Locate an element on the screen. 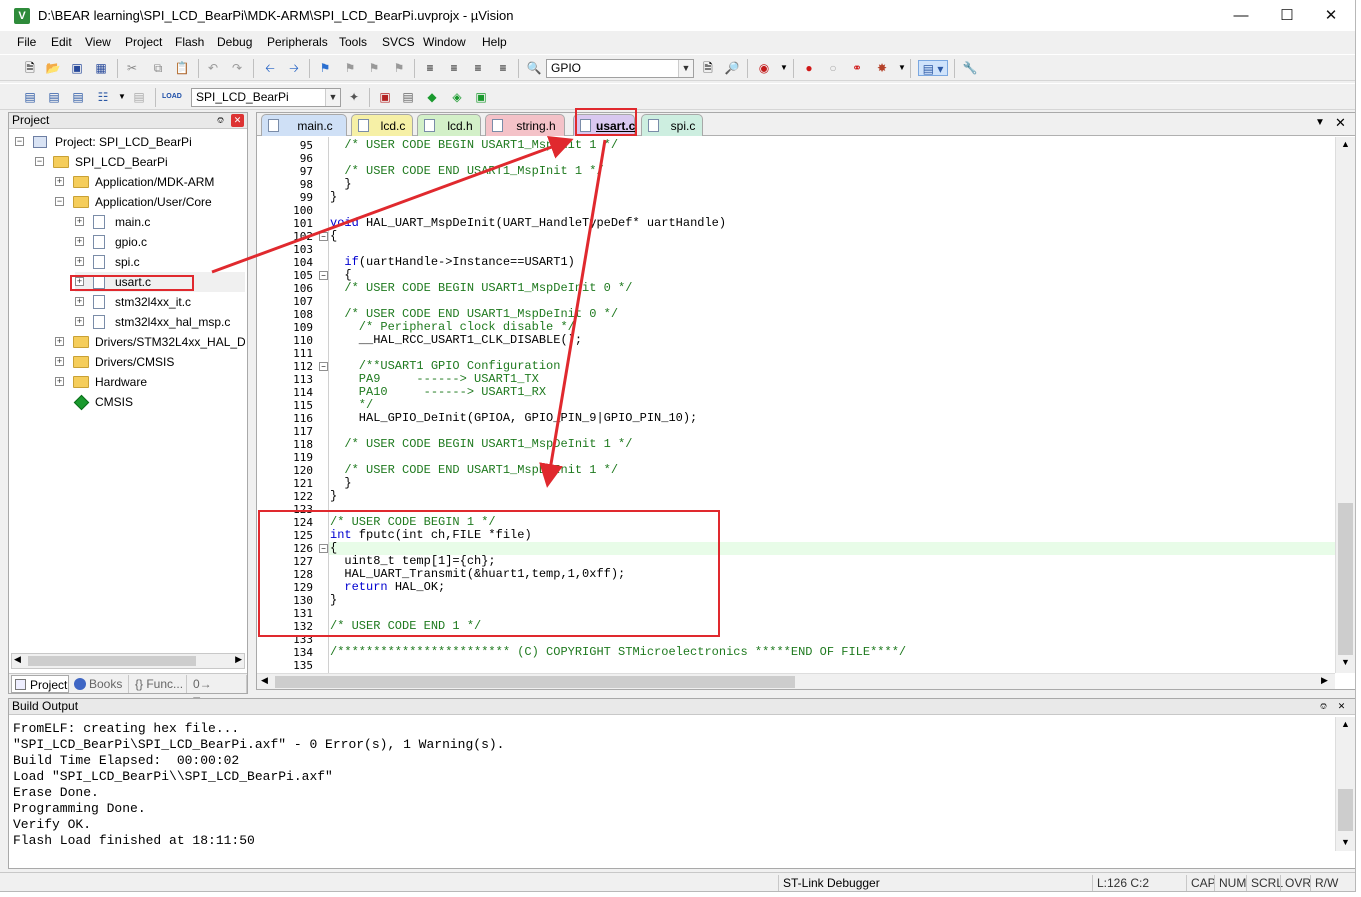 This screenshot has width=1361, height=897. next-bookmark-icon: ⚑ is located at coordinates (374, 68).